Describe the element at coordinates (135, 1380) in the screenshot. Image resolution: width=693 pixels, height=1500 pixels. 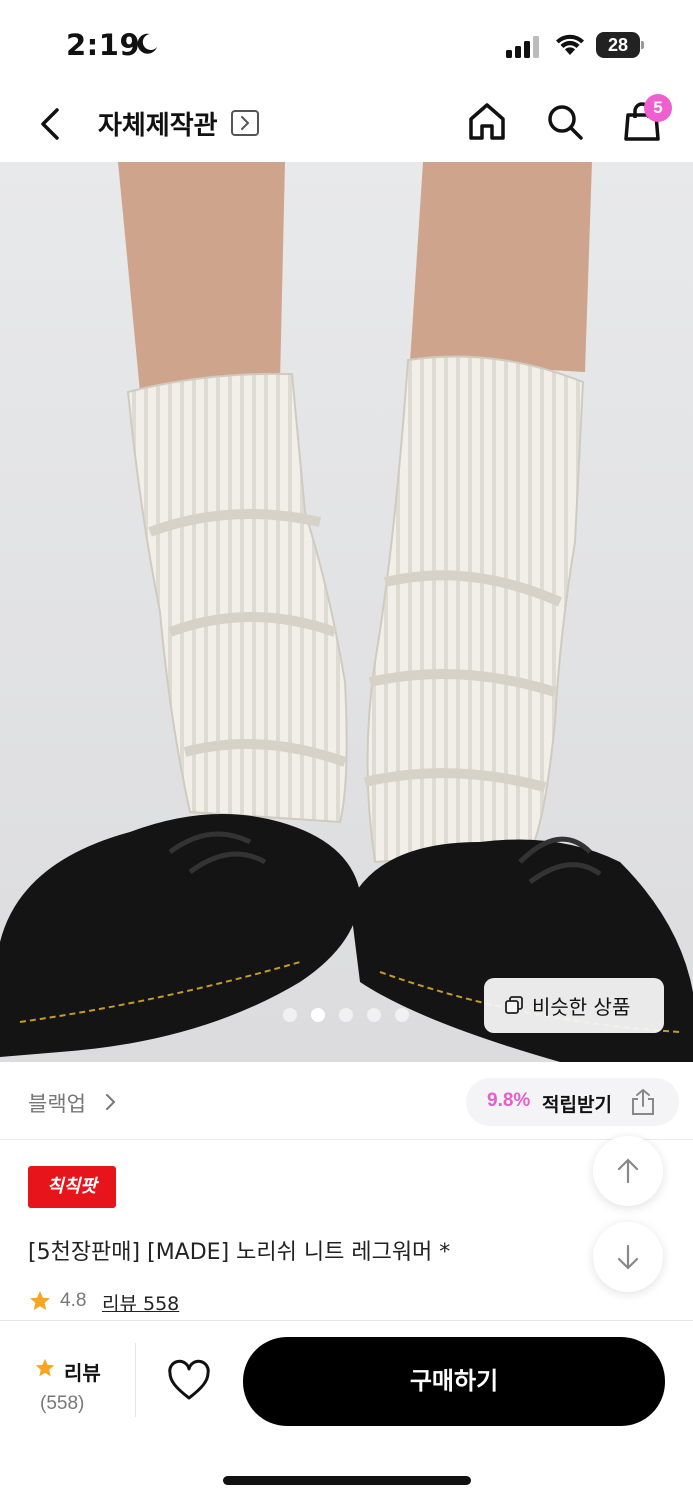
I see `divider` at that location.